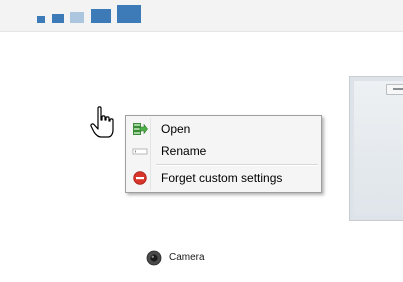 This screenshot has height=282, width=403. What do you see at coordinates (140, 129) in the screenshot?
I see `open-icon` at bounding box center [140, 129].